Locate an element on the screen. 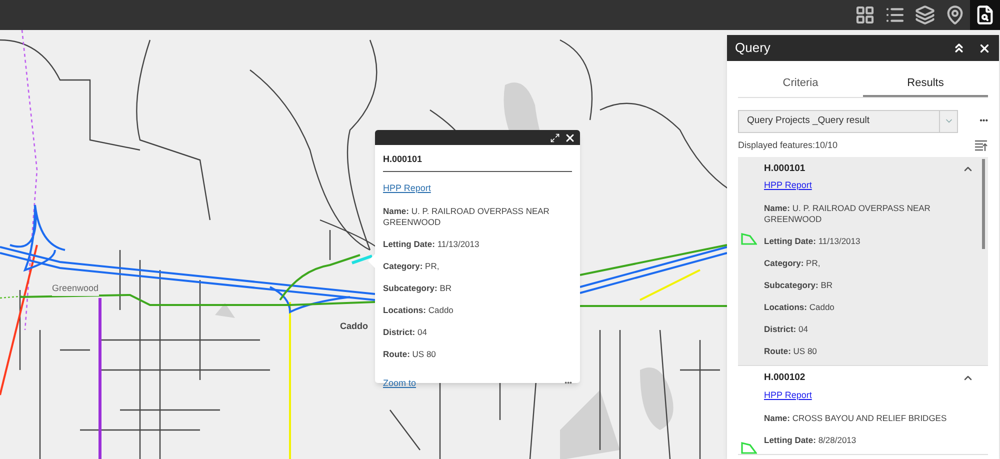 This screenshot has width=1000, height=459. result-title: H.000102 is located at coordinates (785, 378).